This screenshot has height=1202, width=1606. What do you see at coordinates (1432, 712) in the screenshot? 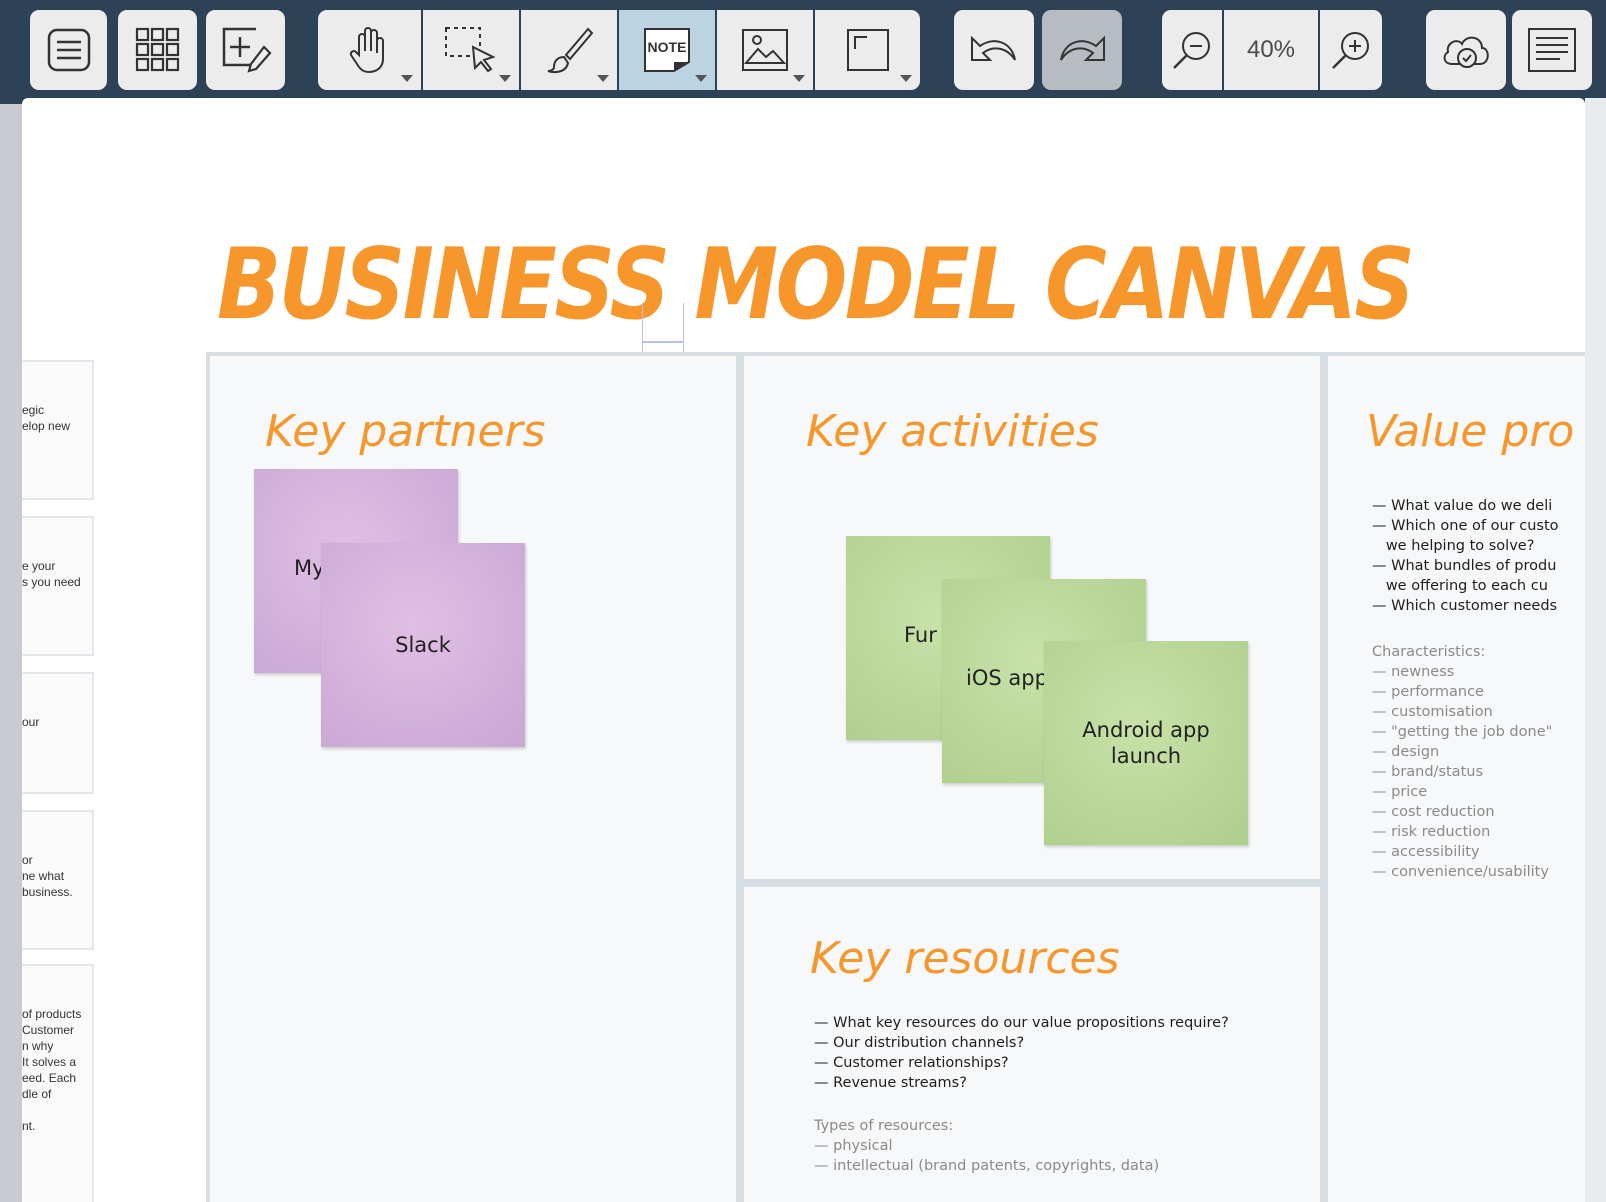
I see `bullet-item: — customisation` at bounding box center [1432, 712].